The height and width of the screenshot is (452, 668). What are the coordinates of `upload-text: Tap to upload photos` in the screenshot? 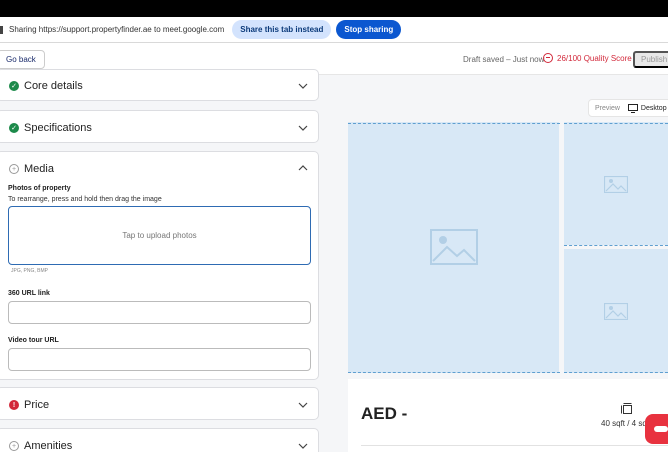 It's located at (159, 235).